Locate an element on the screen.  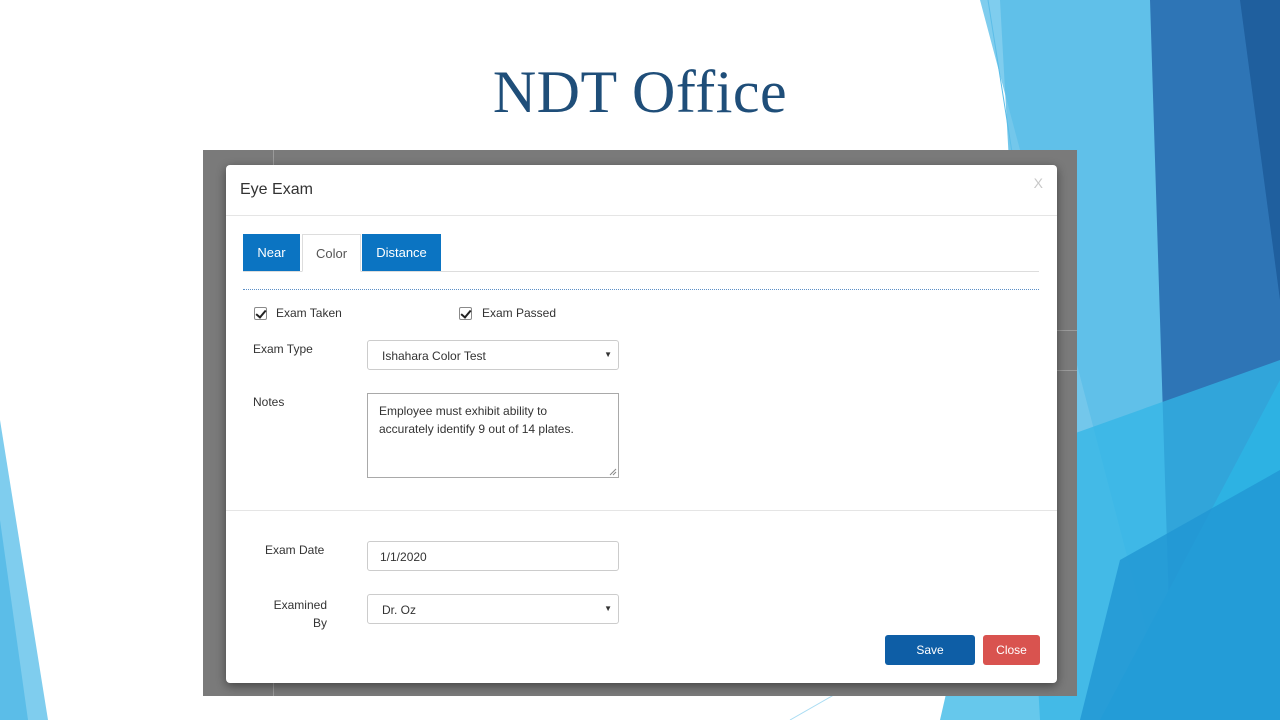
examined-by-value: Dr. Oz is located at coordinates (399, 610).